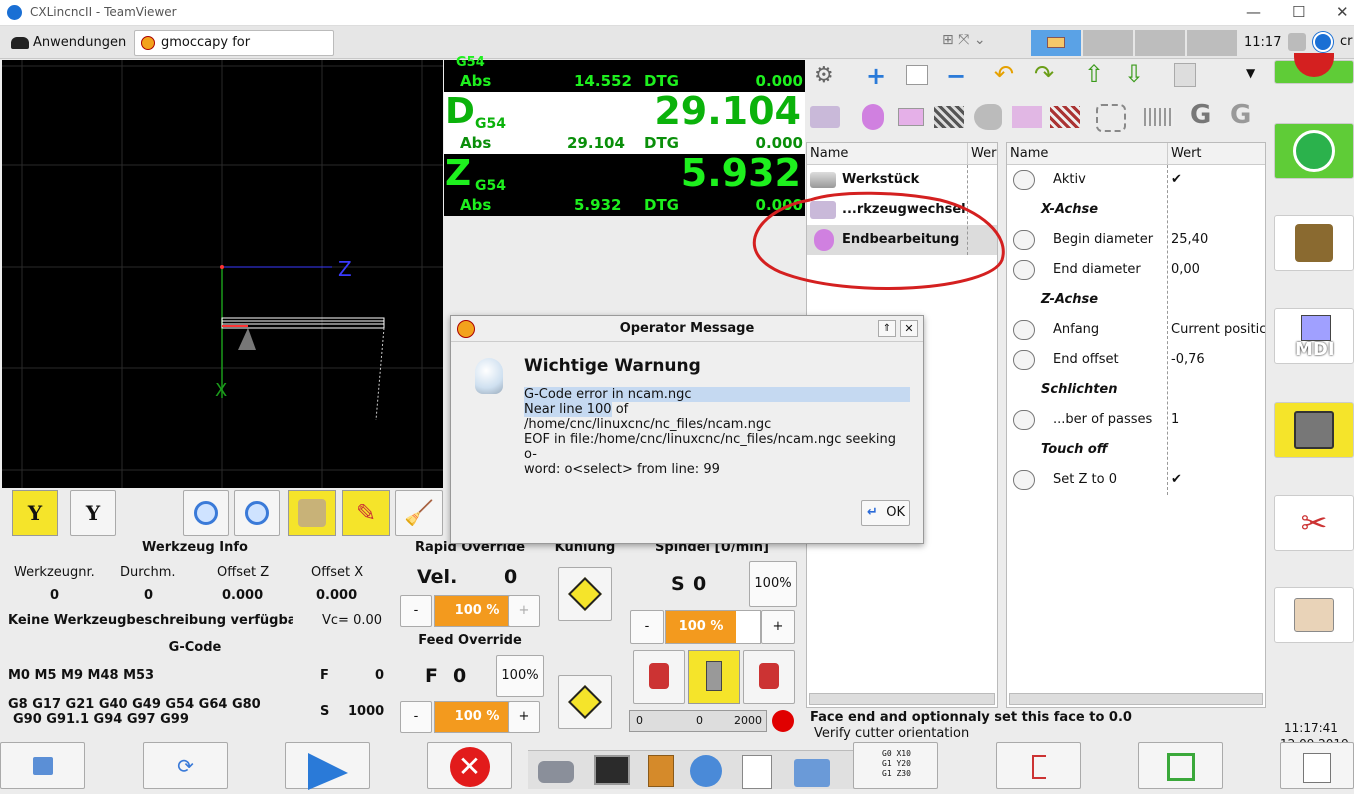  Describe the element at coordinates (895, 765) in the screenshot. I see `gcode-view-button: G0 X10 G1 Y20 G1 Z30` at that location.